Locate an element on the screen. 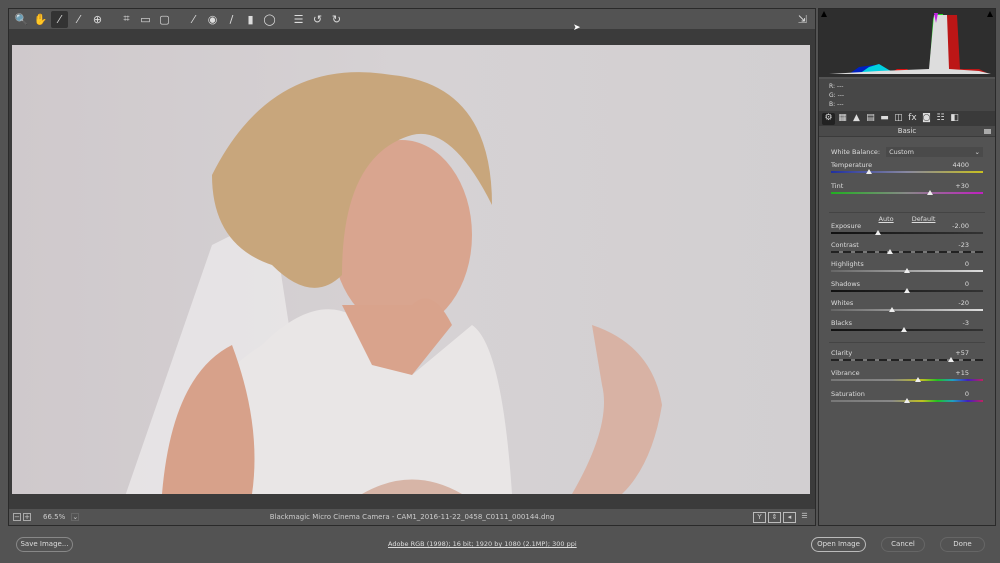 The width and height of the screenshot is (1000, 563). red-eye-tool-icon: ◉ is located at coordinates (212, 19).